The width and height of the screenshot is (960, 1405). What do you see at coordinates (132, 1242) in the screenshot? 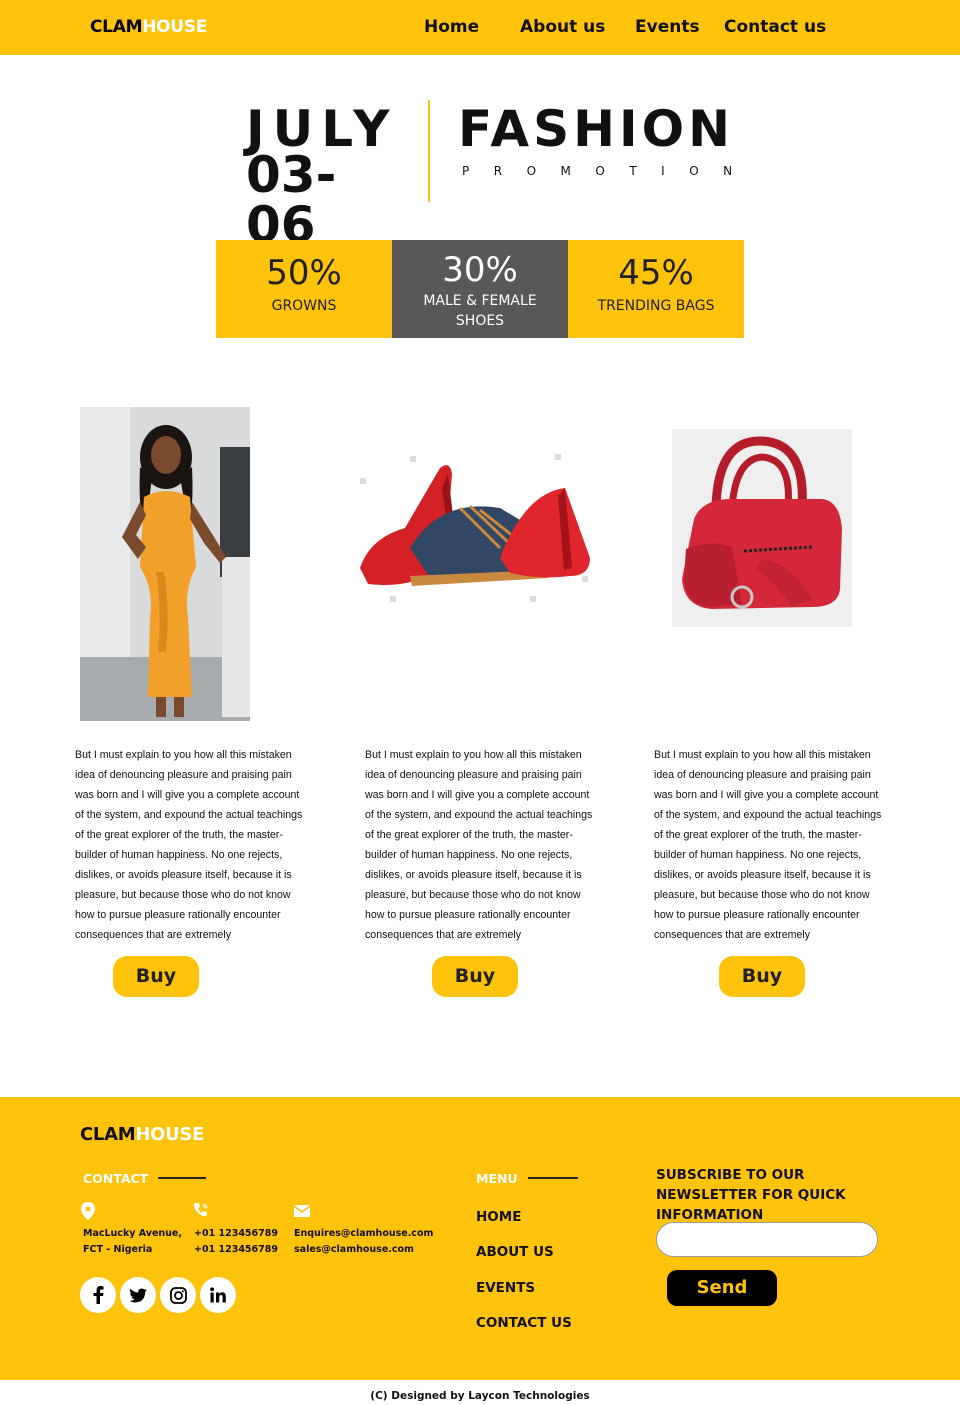
I see `contact-address: MacLucky Avenue, FCT - Nigeria` at bounding box center [132, 1242].